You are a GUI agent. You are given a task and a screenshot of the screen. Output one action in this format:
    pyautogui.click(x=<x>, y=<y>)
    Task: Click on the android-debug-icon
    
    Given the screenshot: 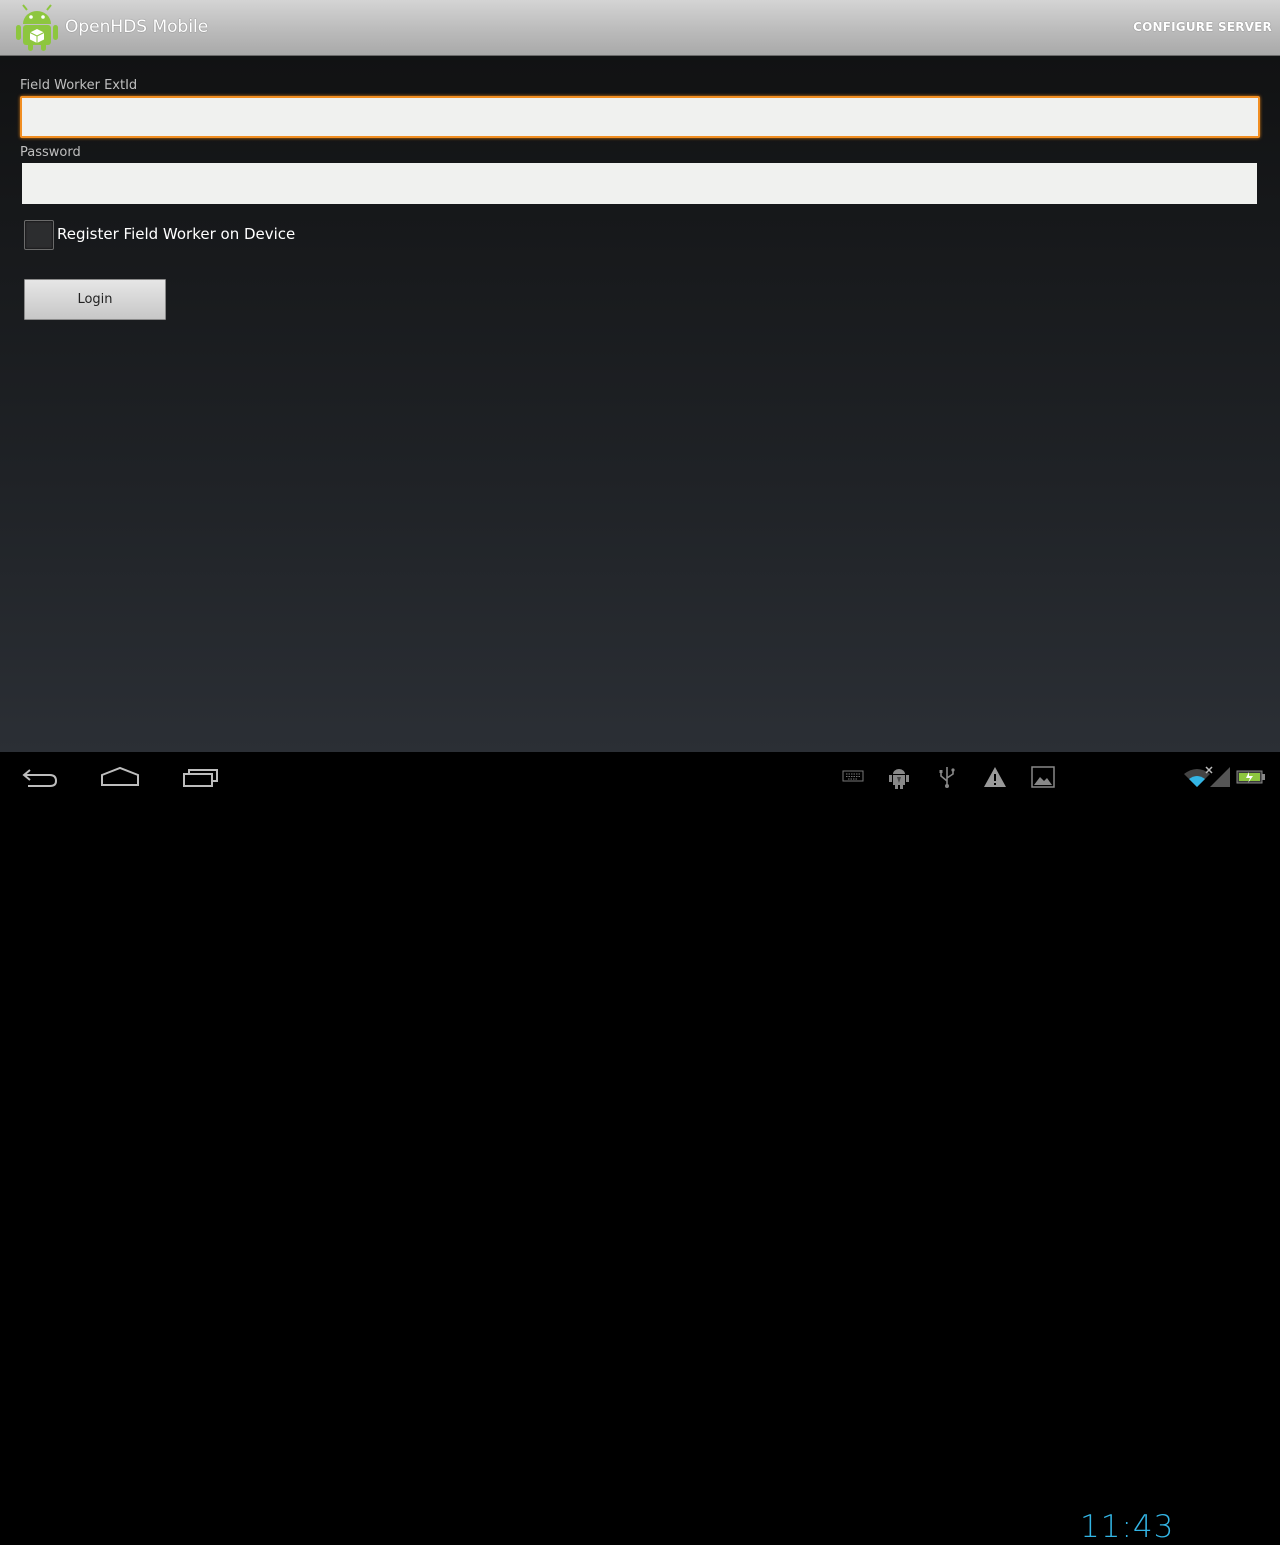 What is the action you would take?
    pyautogui.click(x=899, y=779)
    